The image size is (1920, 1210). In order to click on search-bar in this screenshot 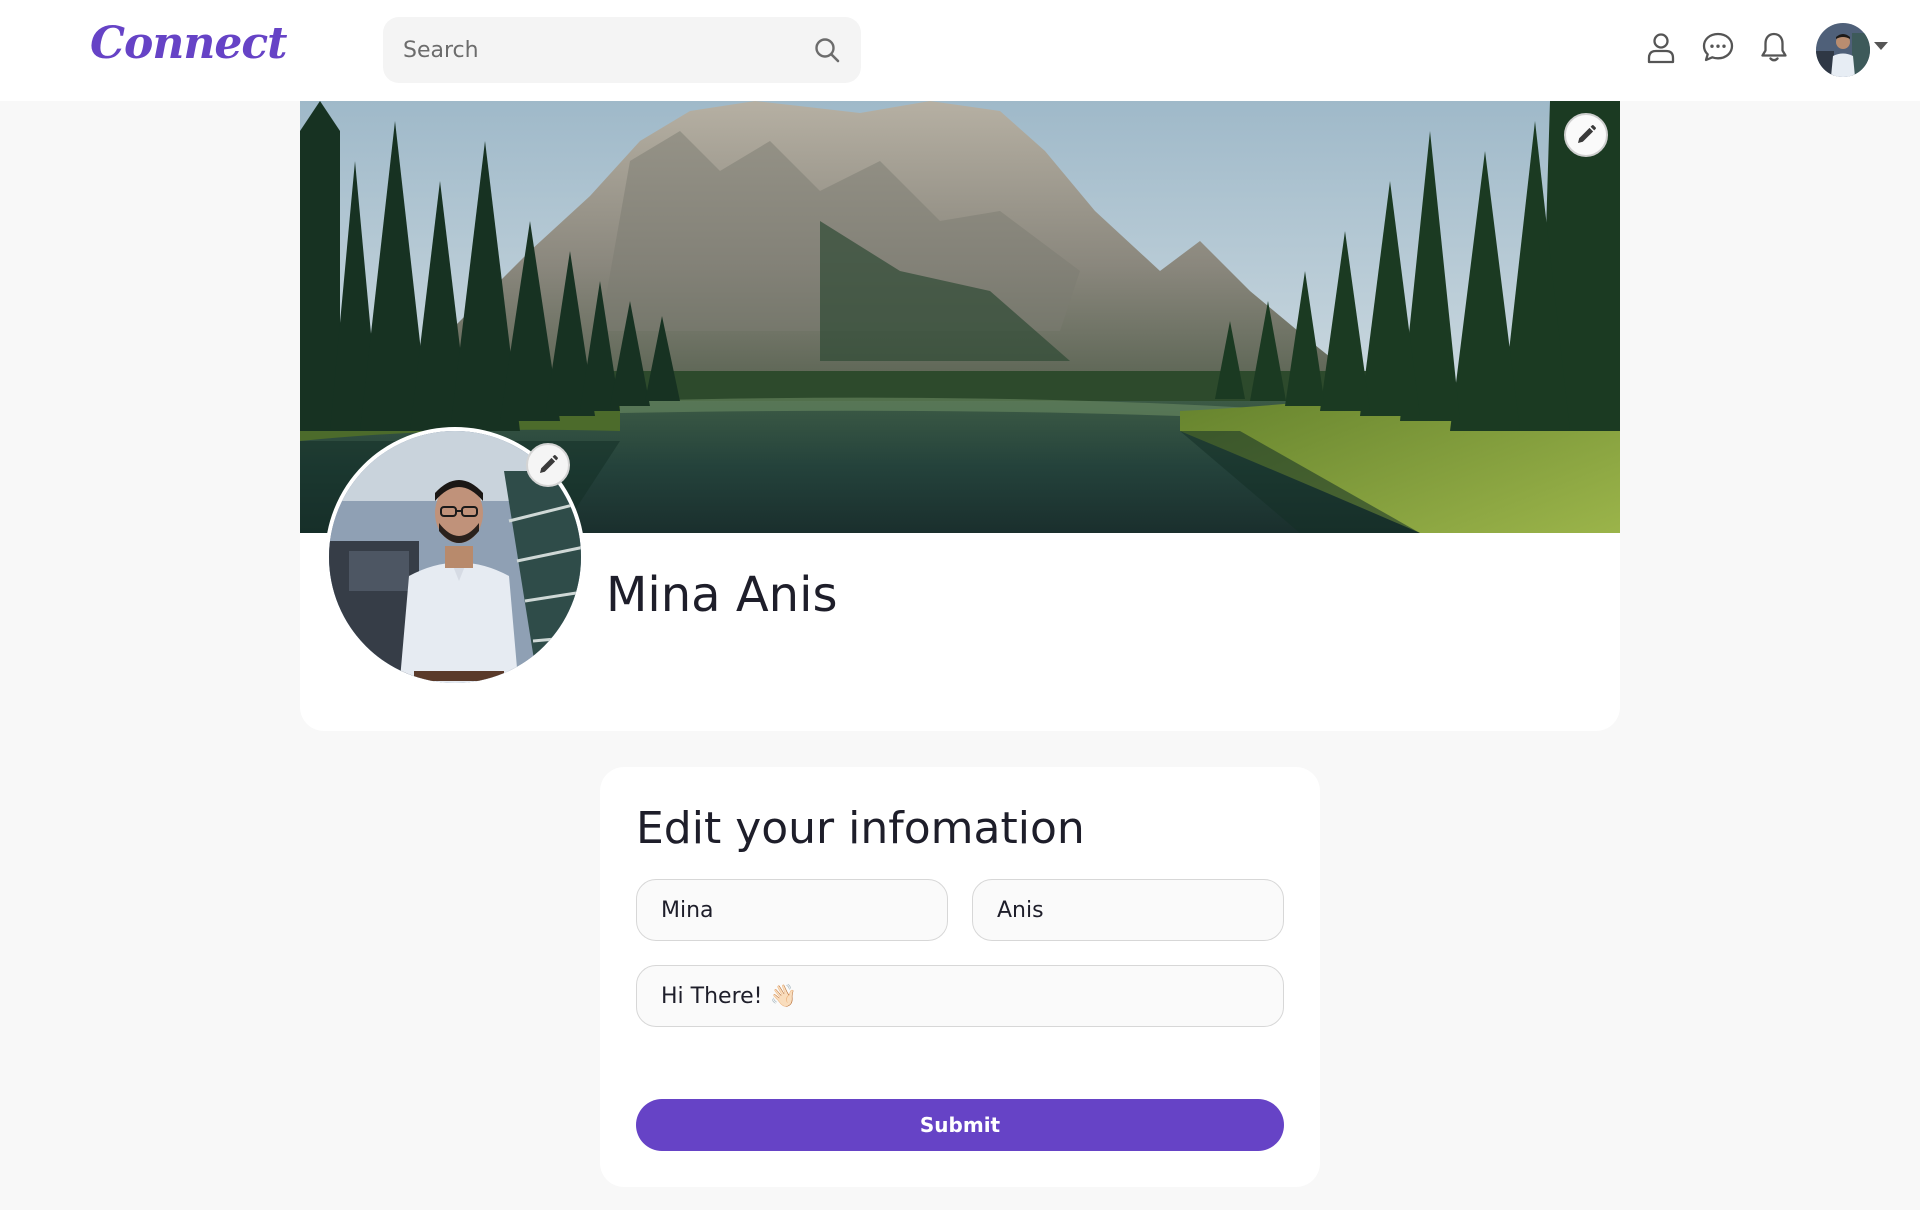, I will do `click(622, 50)`.